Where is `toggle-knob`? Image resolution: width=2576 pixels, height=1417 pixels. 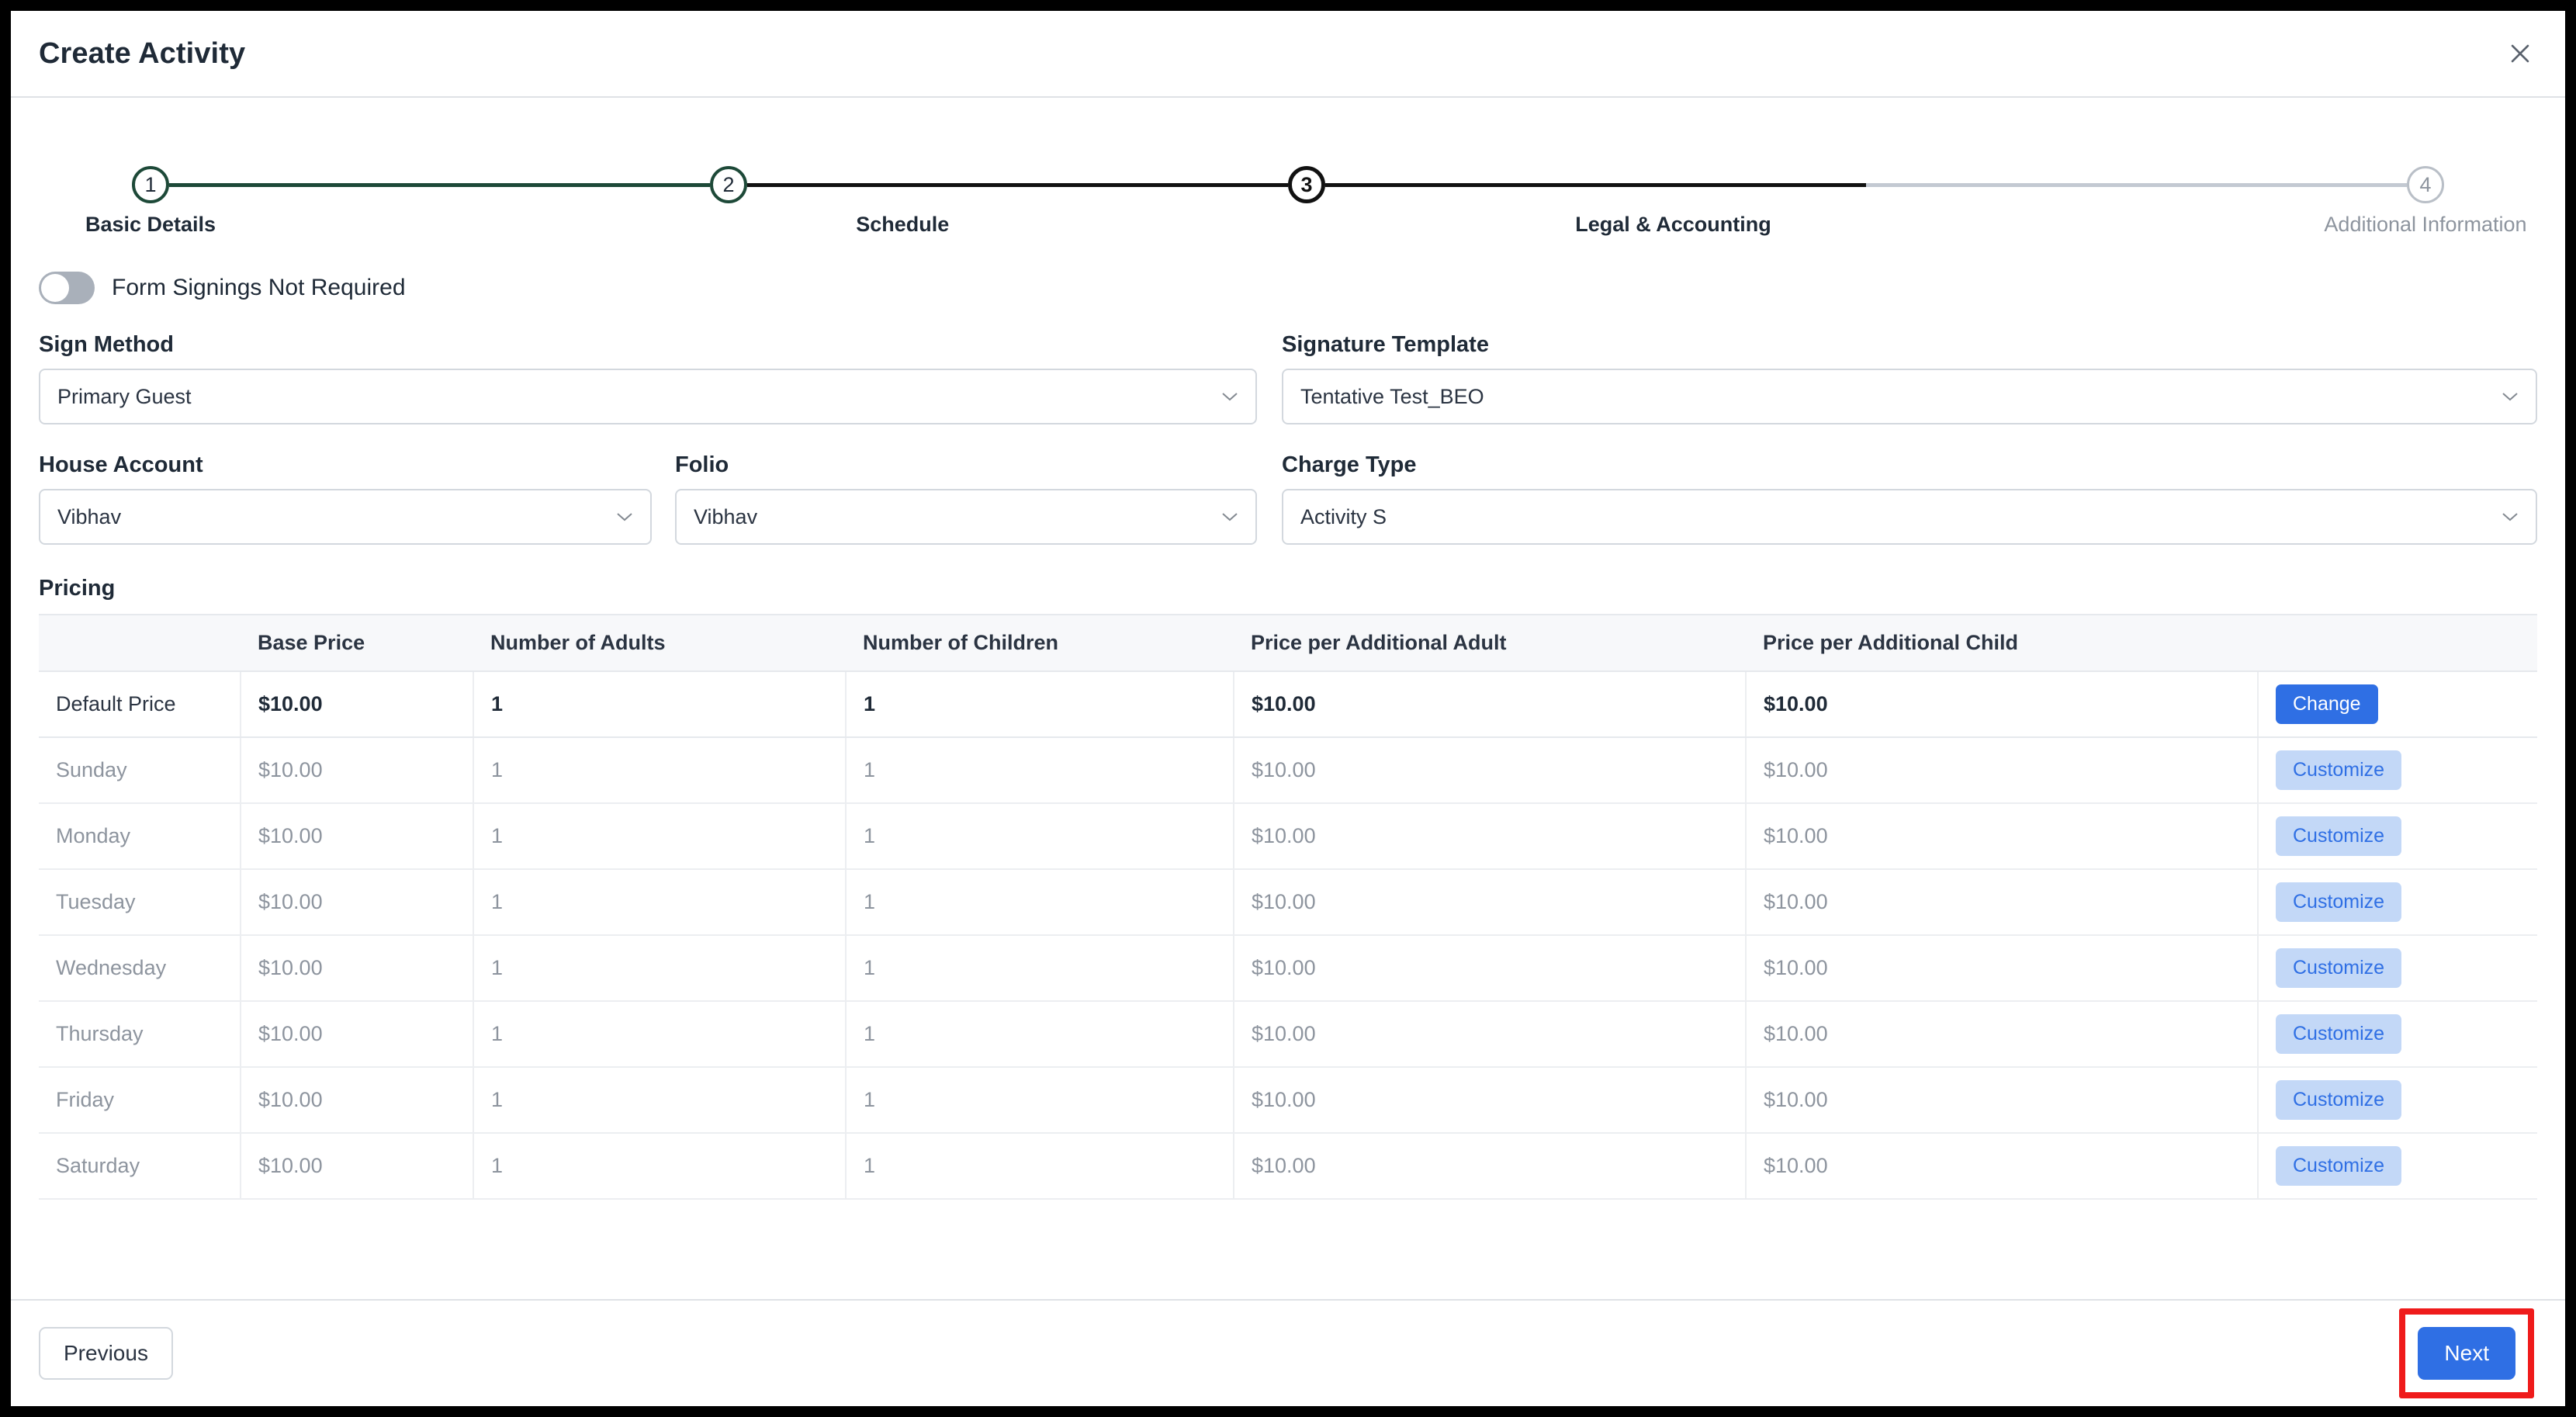 toggle-knob is located at coordinates (55, 288).